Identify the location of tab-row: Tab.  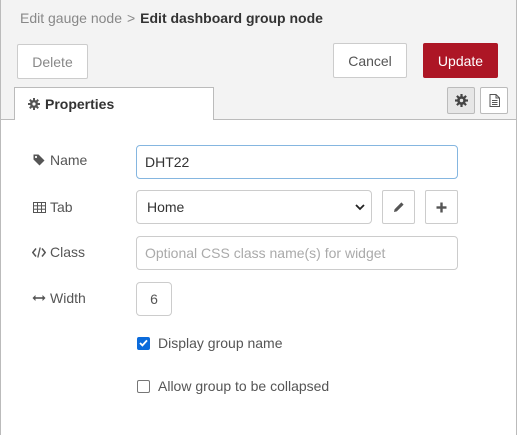
(52, 207).